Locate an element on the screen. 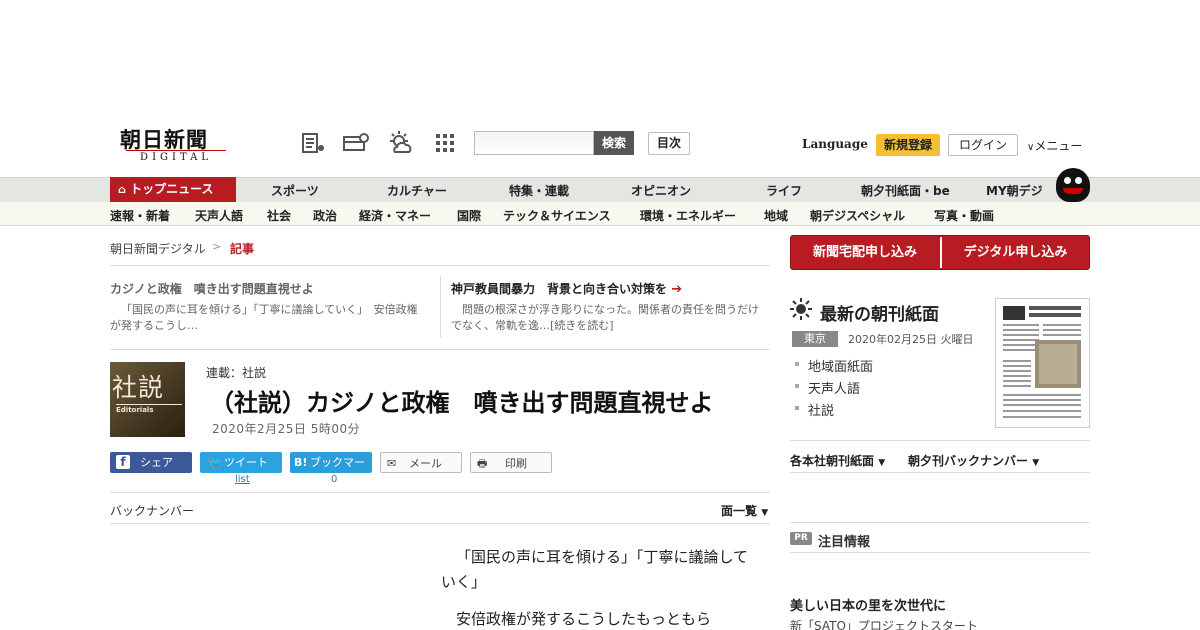 The width and height of the screenshot is (1200, 630). pr-section-title: 注目情報 is located at coordinates (844, 542).